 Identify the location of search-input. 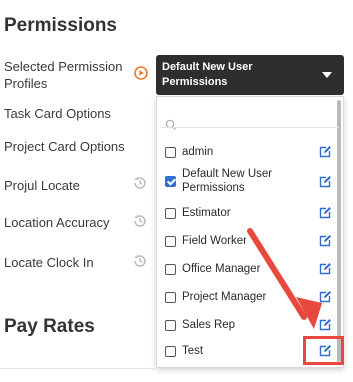
(253, 124).